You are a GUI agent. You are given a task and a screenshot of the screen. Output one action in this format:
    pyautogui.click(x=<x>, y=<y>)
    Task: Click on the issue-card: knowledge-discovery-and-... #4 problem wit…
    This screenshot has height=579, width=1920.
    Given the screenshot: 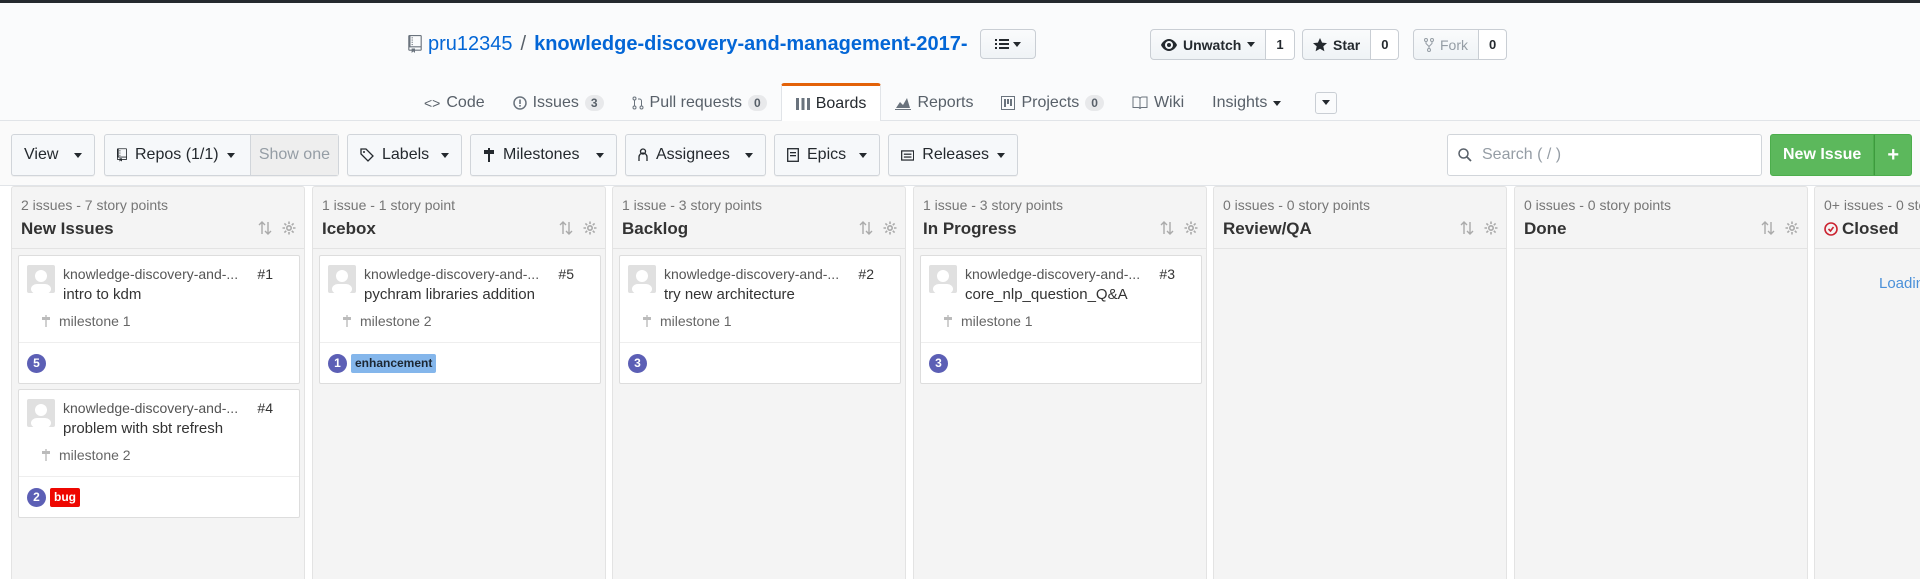 What is the action you would take?
    pyautogui.click(x=159, y=453)
    